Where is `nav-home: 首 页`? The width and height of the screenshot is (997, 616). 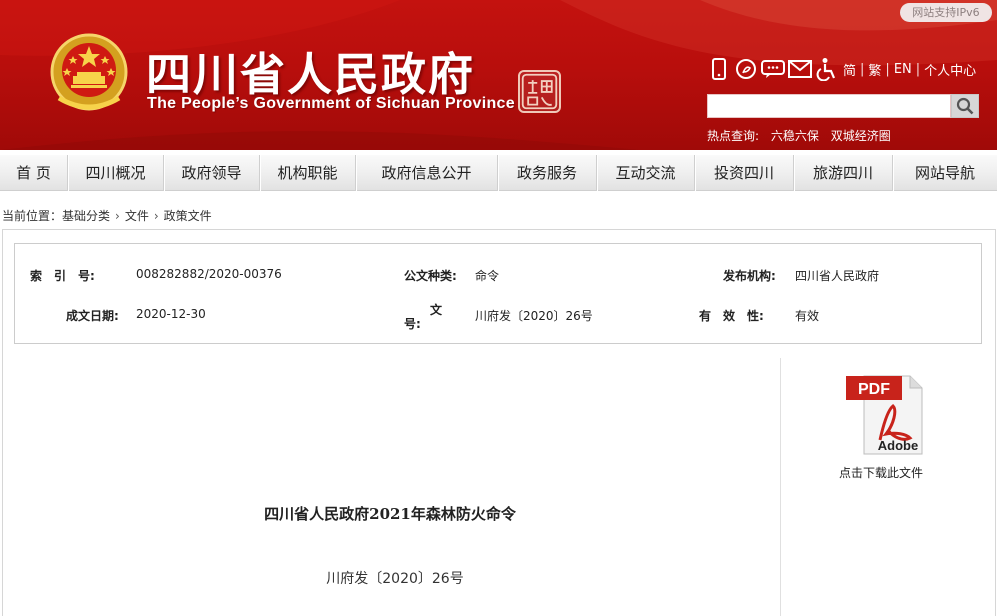
nav-home: 首 页 is located at coordinates (34, 173).